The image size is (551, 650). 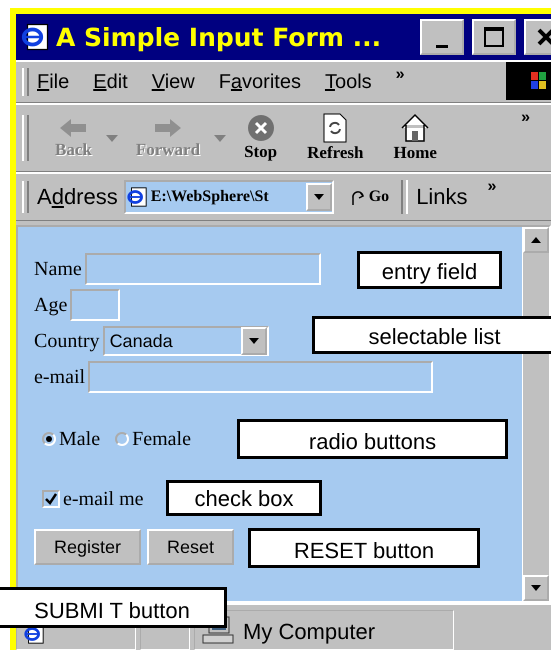 I want to click on radio-label: Male, so click(x=79, y=439).